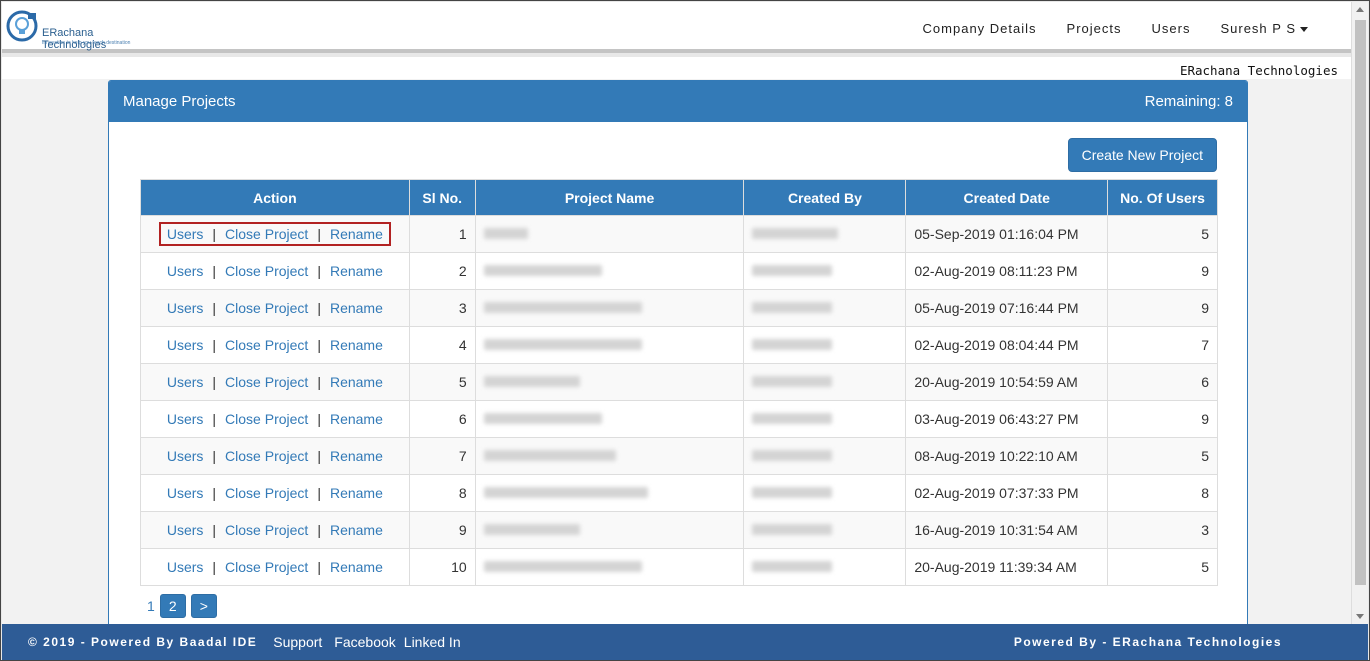  I want to click on sl-no-cell: 6, so click(442, 419).